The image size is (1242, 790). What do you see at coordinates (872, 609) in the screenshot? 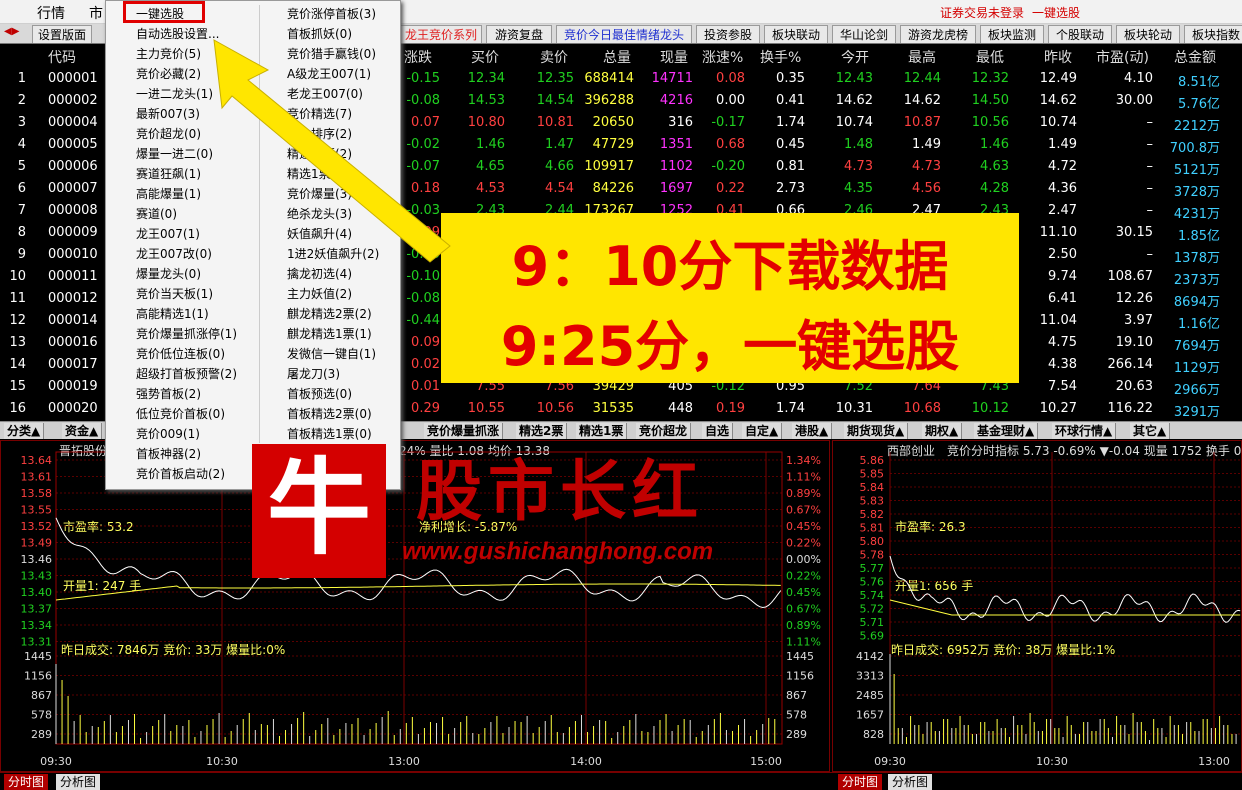
I see `price-tick: 5.72` at bounding box center [872, 609].